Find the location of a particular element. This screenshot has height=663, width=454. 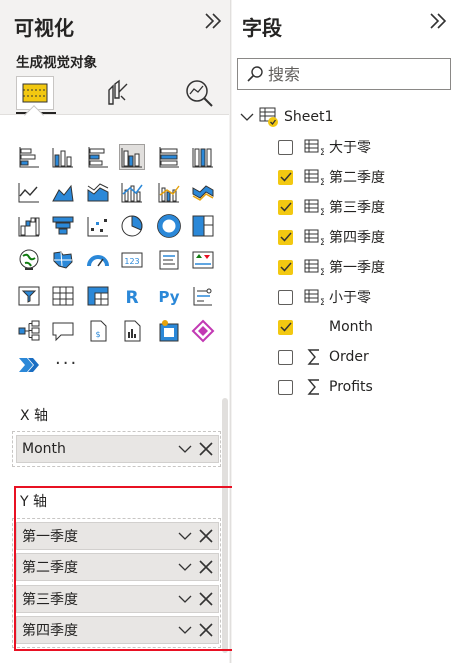

waterfall-chart-icon is located at coordinates (29, 226).